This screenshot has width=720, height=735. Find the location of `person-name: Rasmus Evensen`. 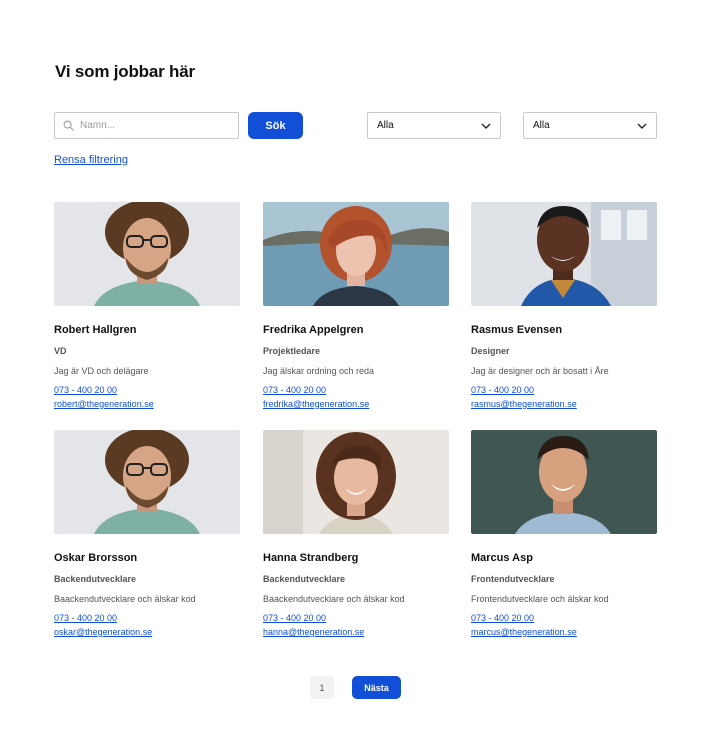

person-name: Rasmus Evensen is located at coordinates (517, 330).